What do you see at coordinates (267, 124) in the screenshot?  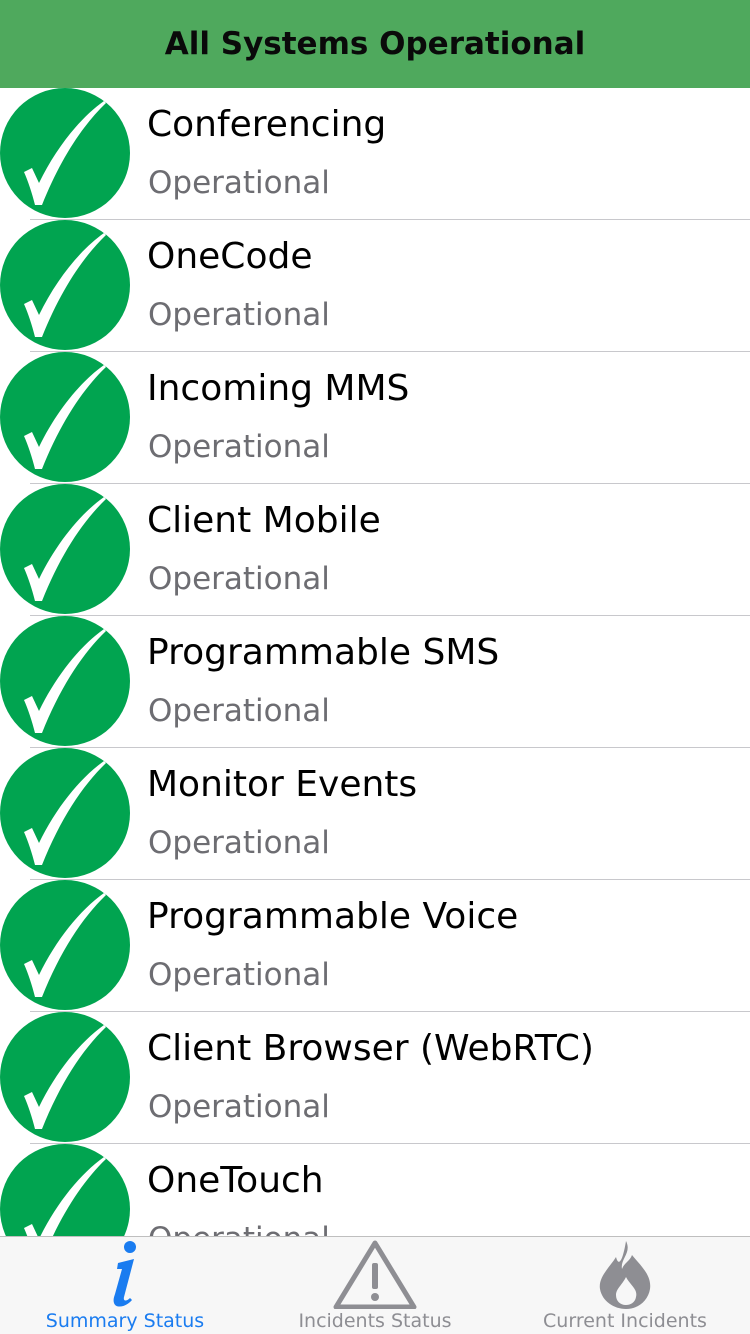 I see `service-name: Conferencing` at bounding box center [267, 124].